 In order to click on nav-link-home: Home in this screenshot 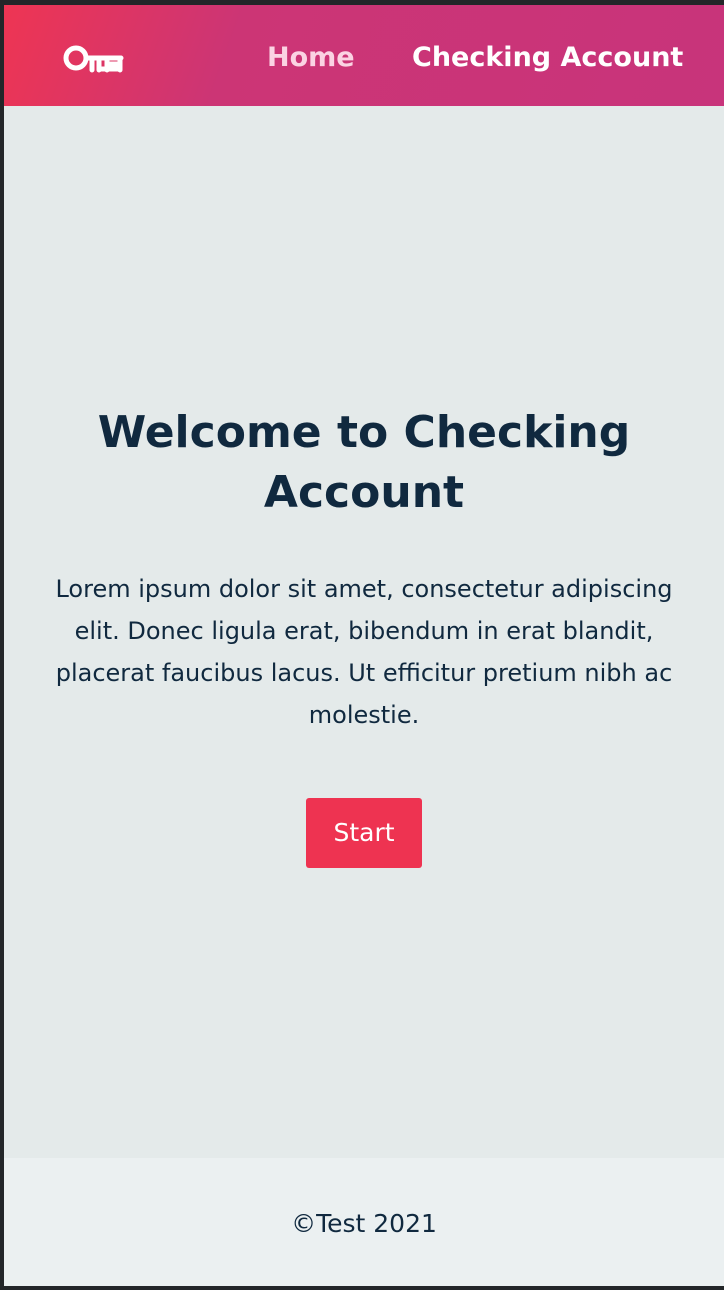, I will do `click(311, 58)`.